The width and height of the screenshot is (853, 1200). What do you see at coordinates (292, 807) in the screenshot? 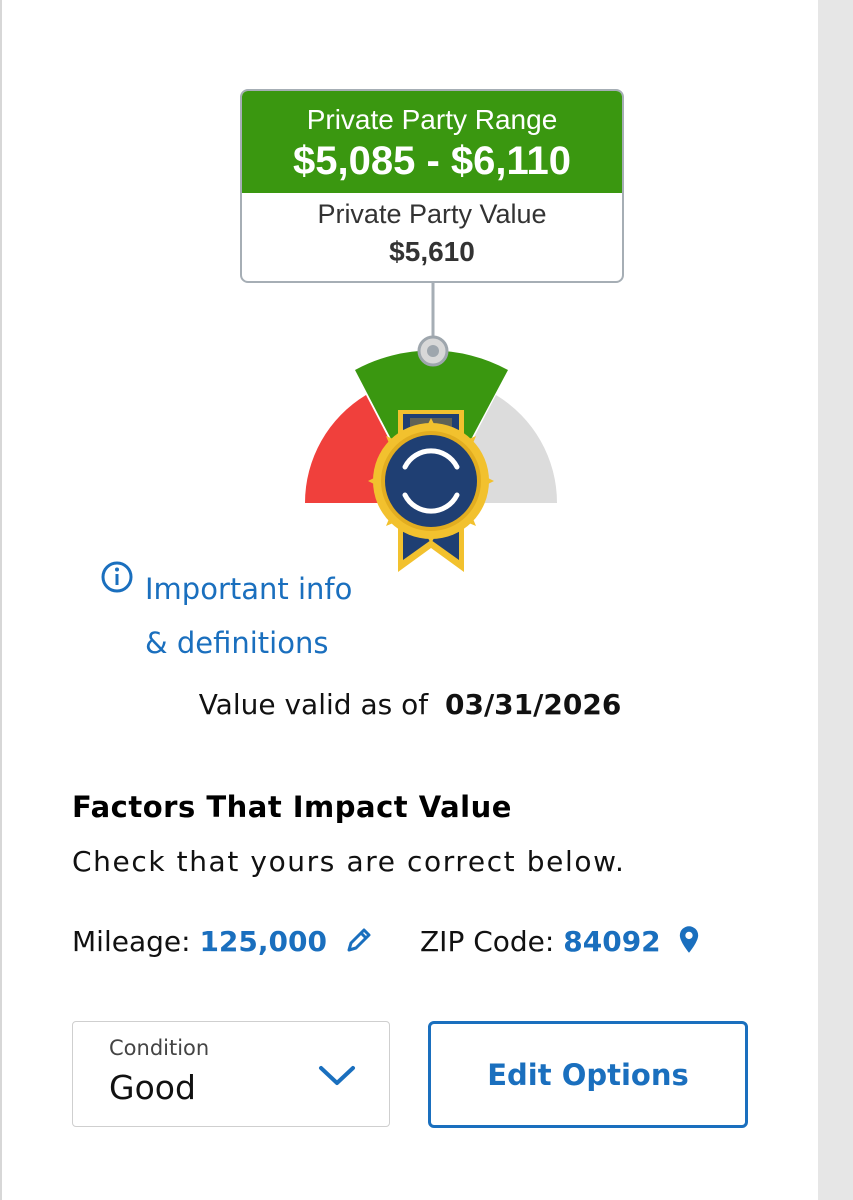
I see `factors-title: Factors That Impact Value` at bounding box center [292, 807].